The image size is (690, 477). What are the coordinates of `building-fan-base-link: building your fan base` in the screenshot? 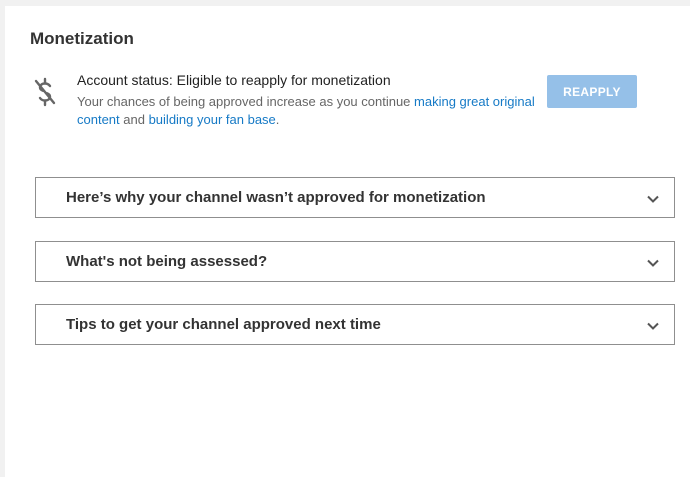 It's located at (212, 119).